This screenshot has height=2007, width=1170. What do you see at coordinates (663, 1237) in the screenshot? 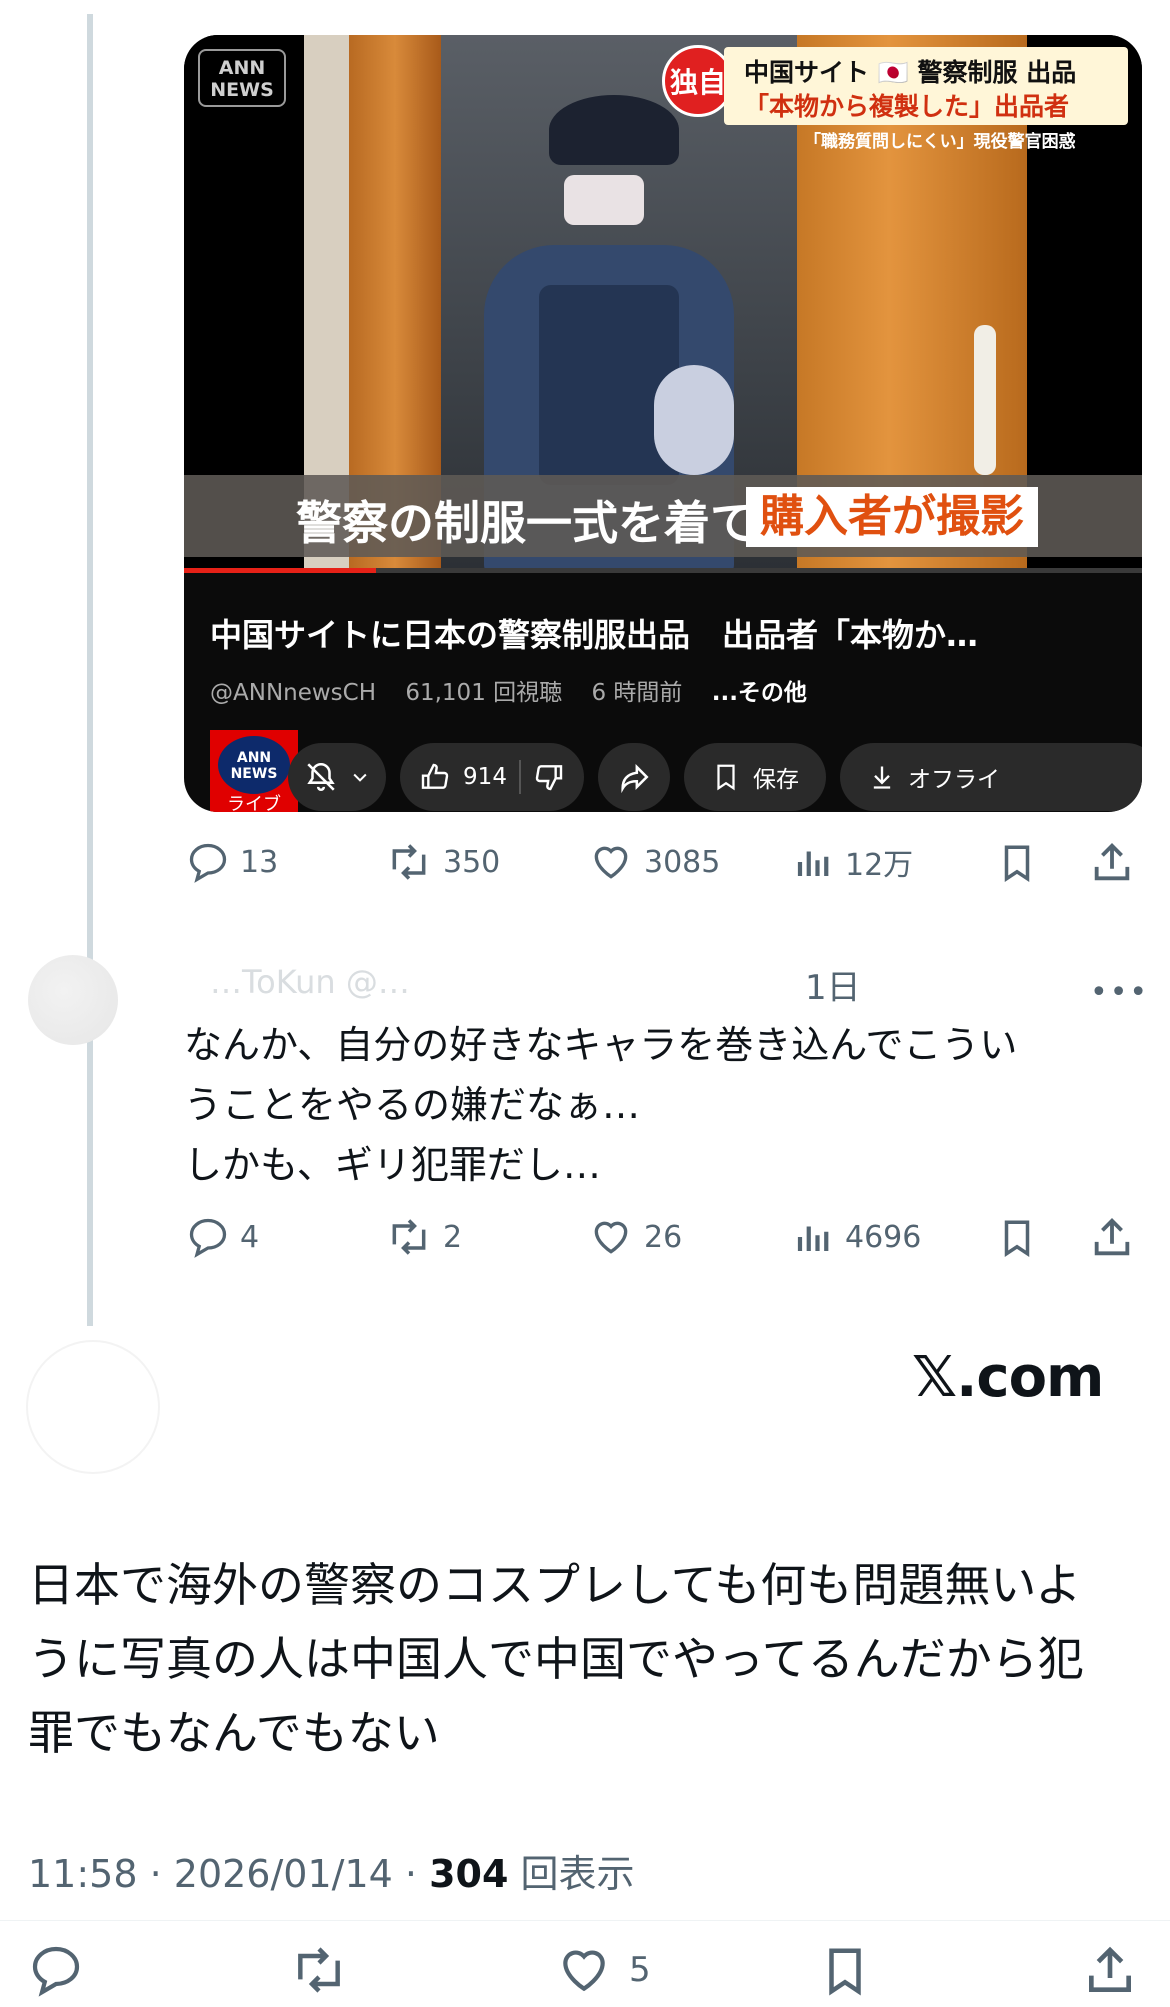
I see `like-count: 26` at bounding box center [663, 1237].